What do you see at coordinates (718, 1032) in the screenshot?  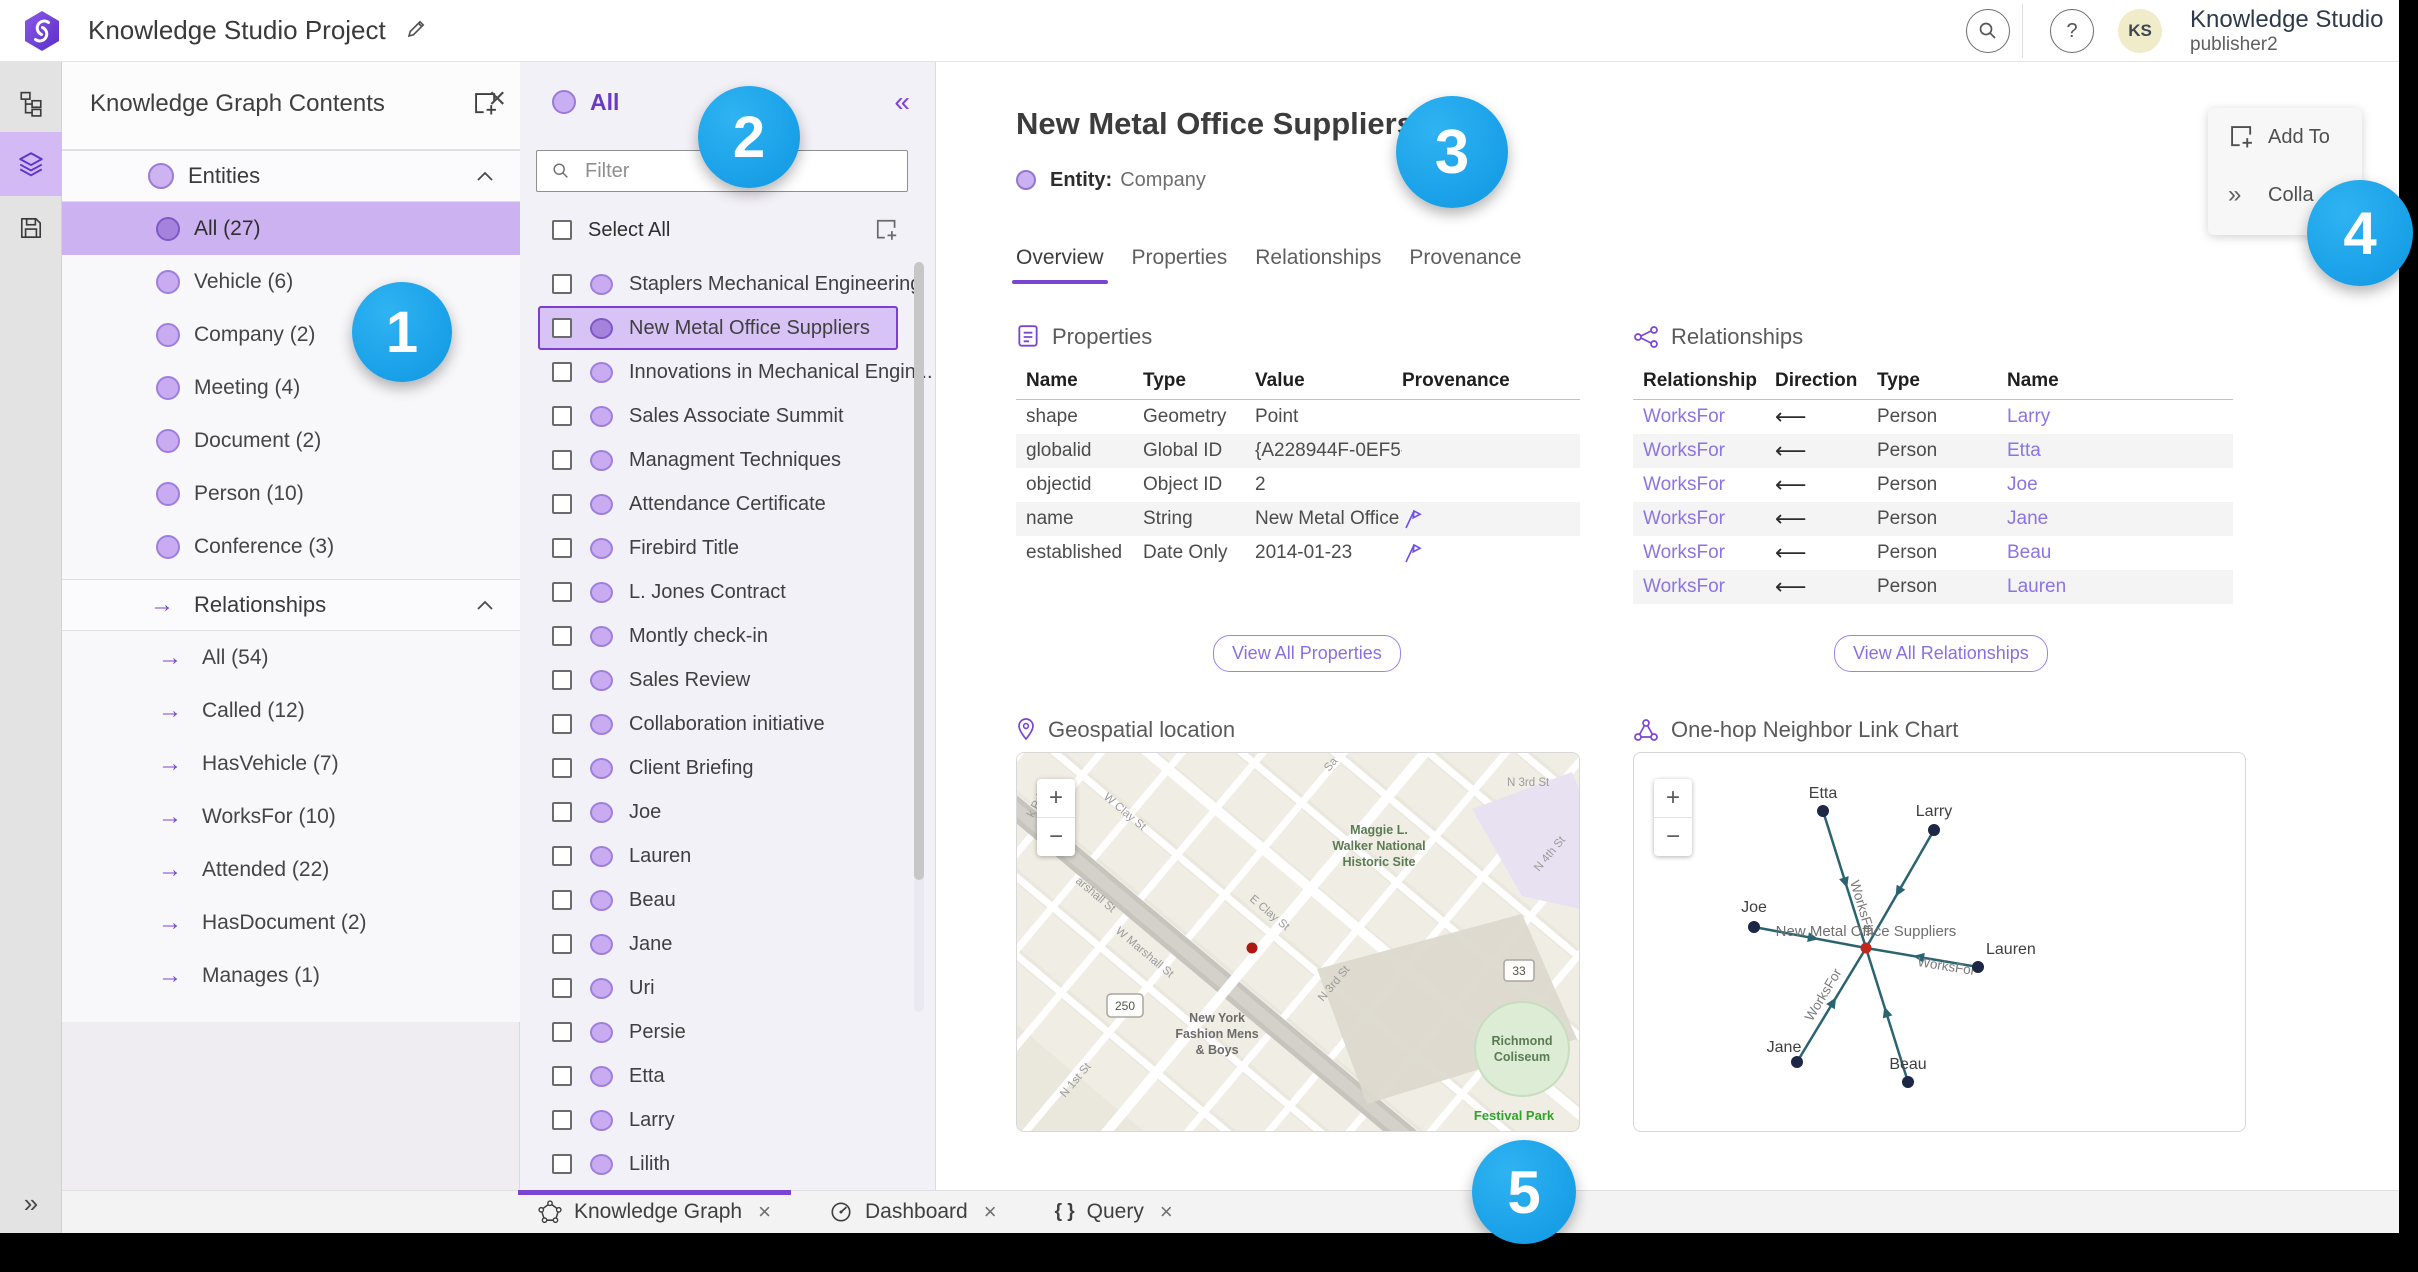 I see `list-item: Persie` at bounding box center [718, 1032].